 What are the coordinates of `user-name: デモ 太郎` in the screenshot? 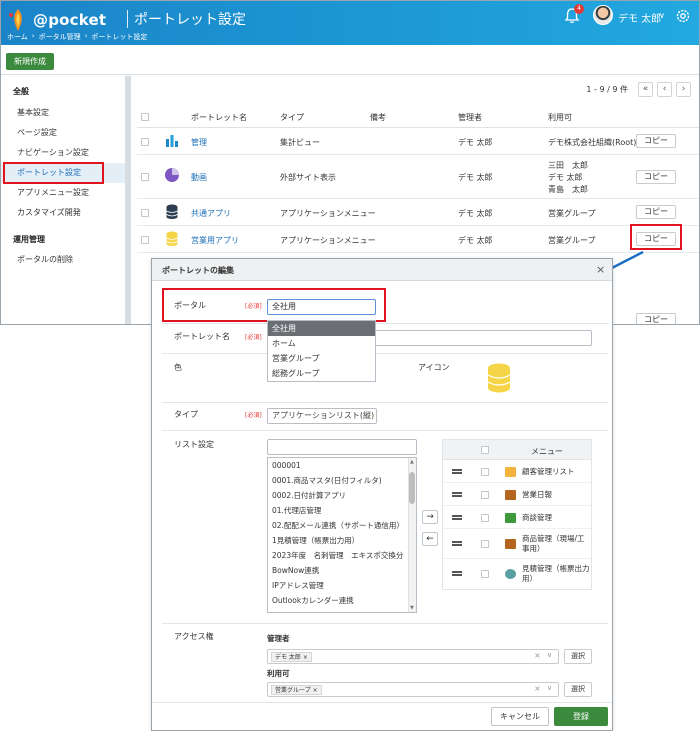 It's located at (639, 17).